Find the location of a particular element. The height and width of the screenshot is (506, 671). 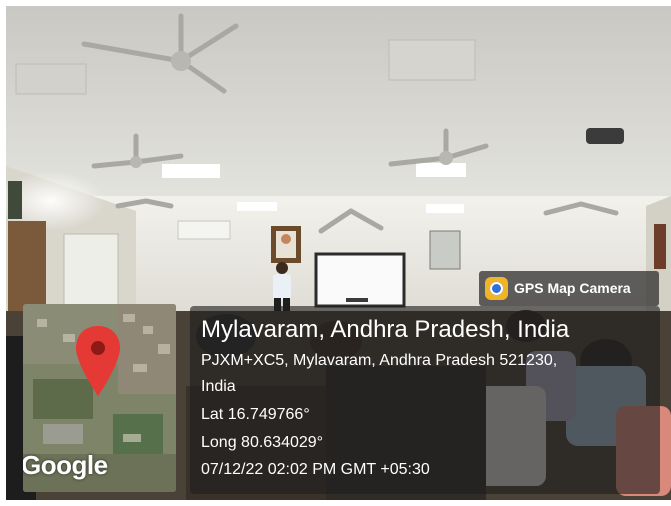

gps-map-camera-icon is located at coordinates (496, 288).